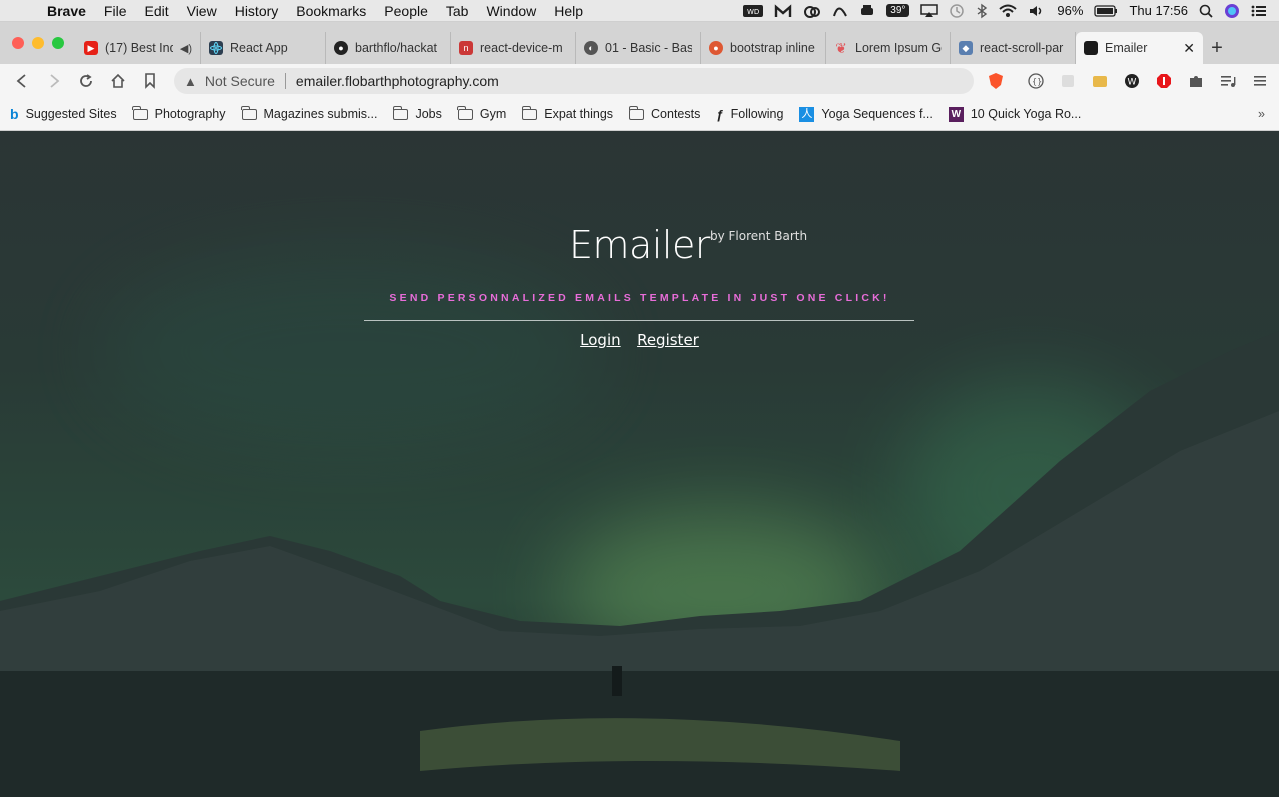 The image size is (1279, 797). I want to click on home-button, so click(118, 81).